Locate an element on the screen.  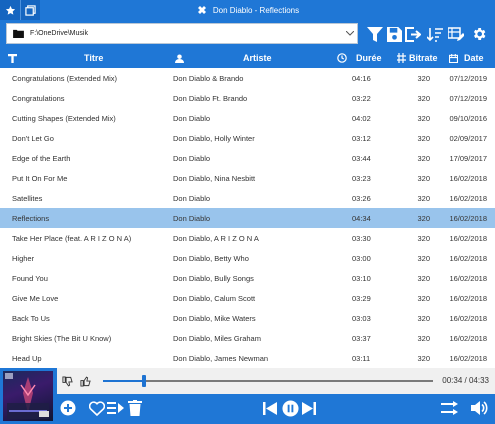
track-title: Congratulations (Extended Mix) is located at coordinates (65, 78).